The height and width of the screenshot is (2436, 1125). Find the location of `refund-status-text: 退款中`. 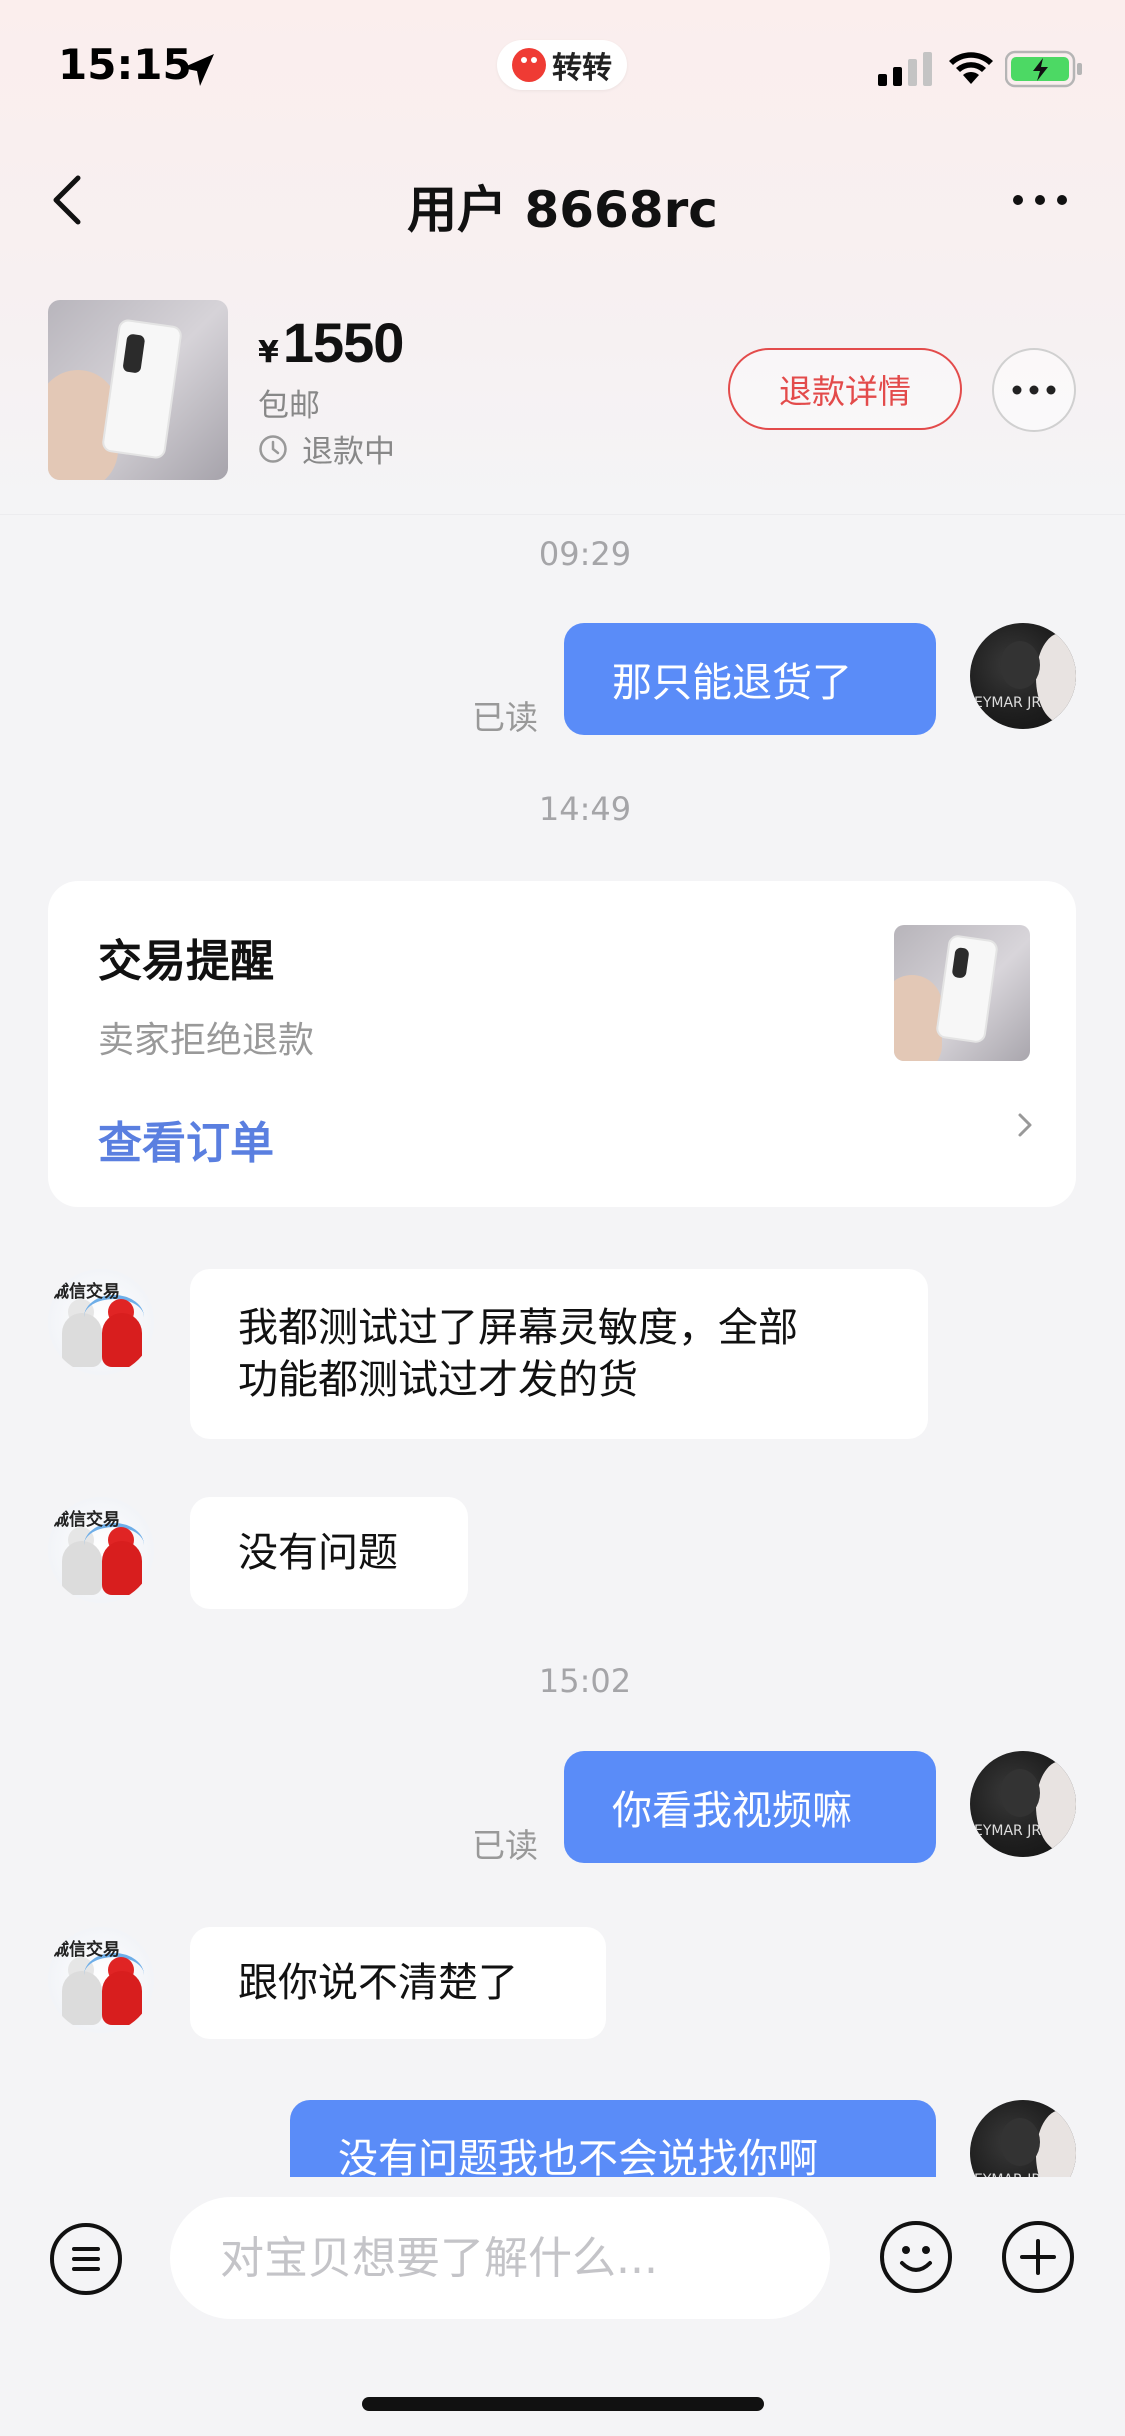

refund-status-text: 退款中 is located at coordinates (348, 452).